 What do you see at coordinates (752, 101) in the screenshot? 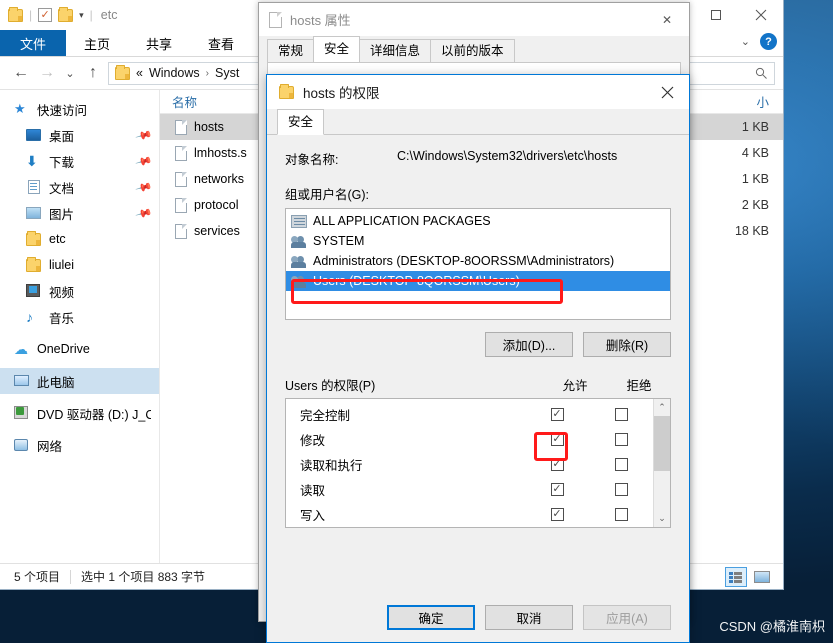
I see `column-header-size: 小` at bounding box center [752, 101].